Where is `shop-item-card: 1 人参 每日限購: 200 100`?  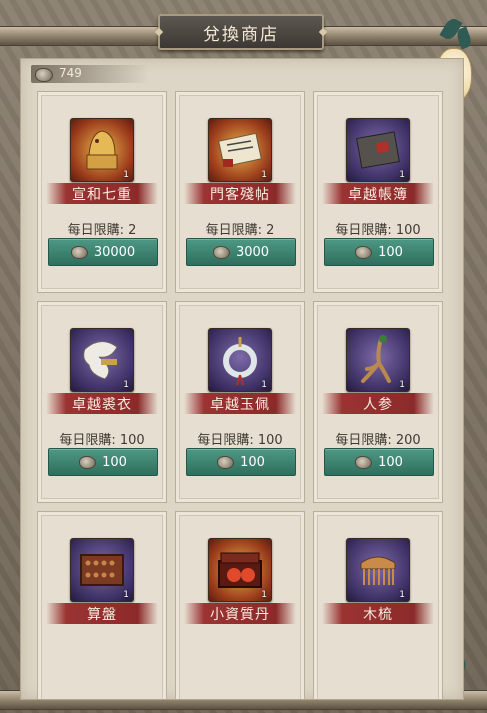 shop-item-card: 1 人参 每日限購: 200 100 is located at coordinates (378, 402).